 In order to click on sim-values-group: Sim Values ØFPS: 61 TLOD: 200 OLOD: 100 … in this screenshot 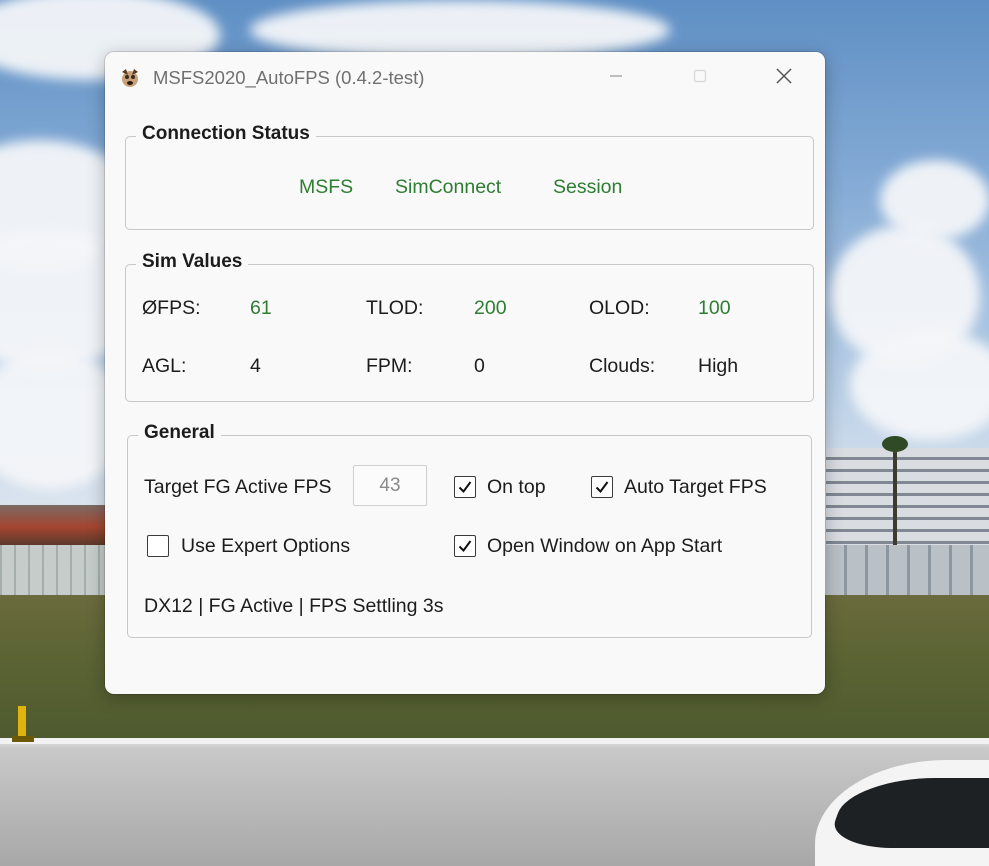, I will do `click(469, 326)`.